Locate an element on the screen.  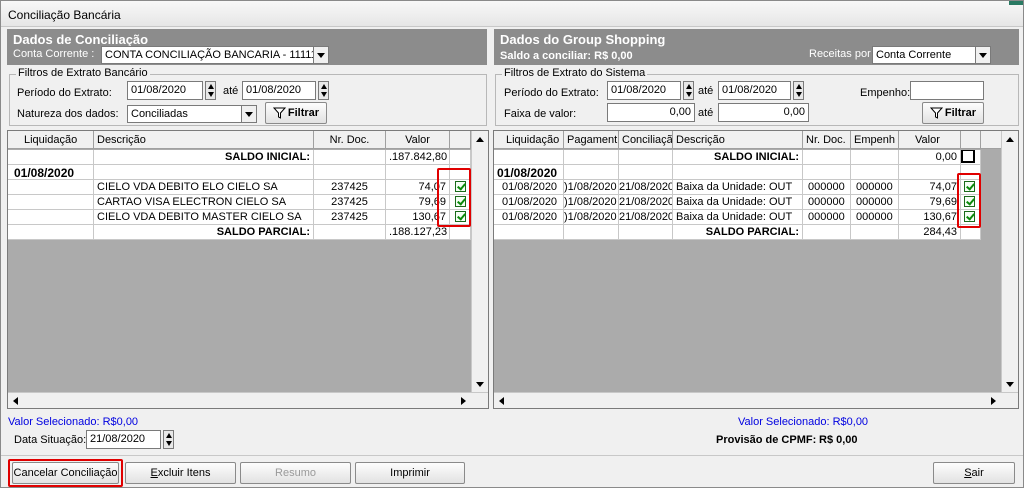
table-row: SALDO PARCIAL: .188.127,23 is located at coordinates (239, 232).